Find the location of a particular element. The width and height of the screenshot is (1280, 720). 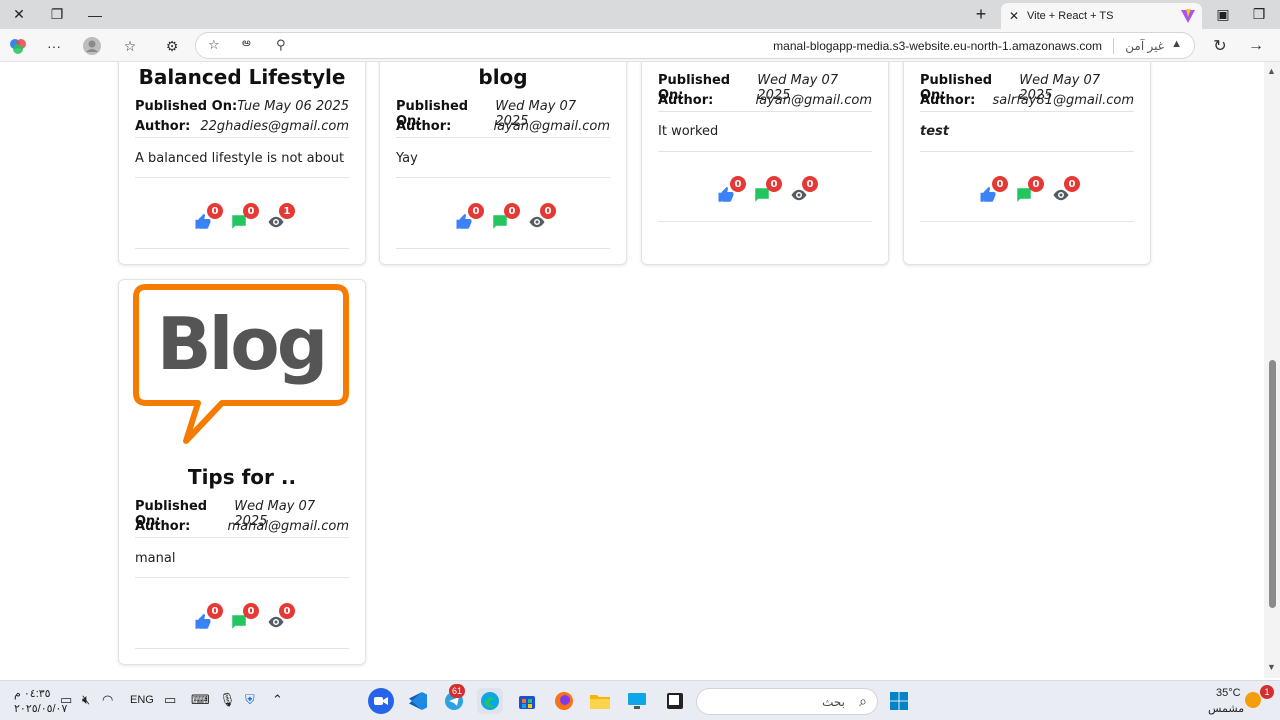

weather-temperature: 35°C is located at coordinates (1228, 693).